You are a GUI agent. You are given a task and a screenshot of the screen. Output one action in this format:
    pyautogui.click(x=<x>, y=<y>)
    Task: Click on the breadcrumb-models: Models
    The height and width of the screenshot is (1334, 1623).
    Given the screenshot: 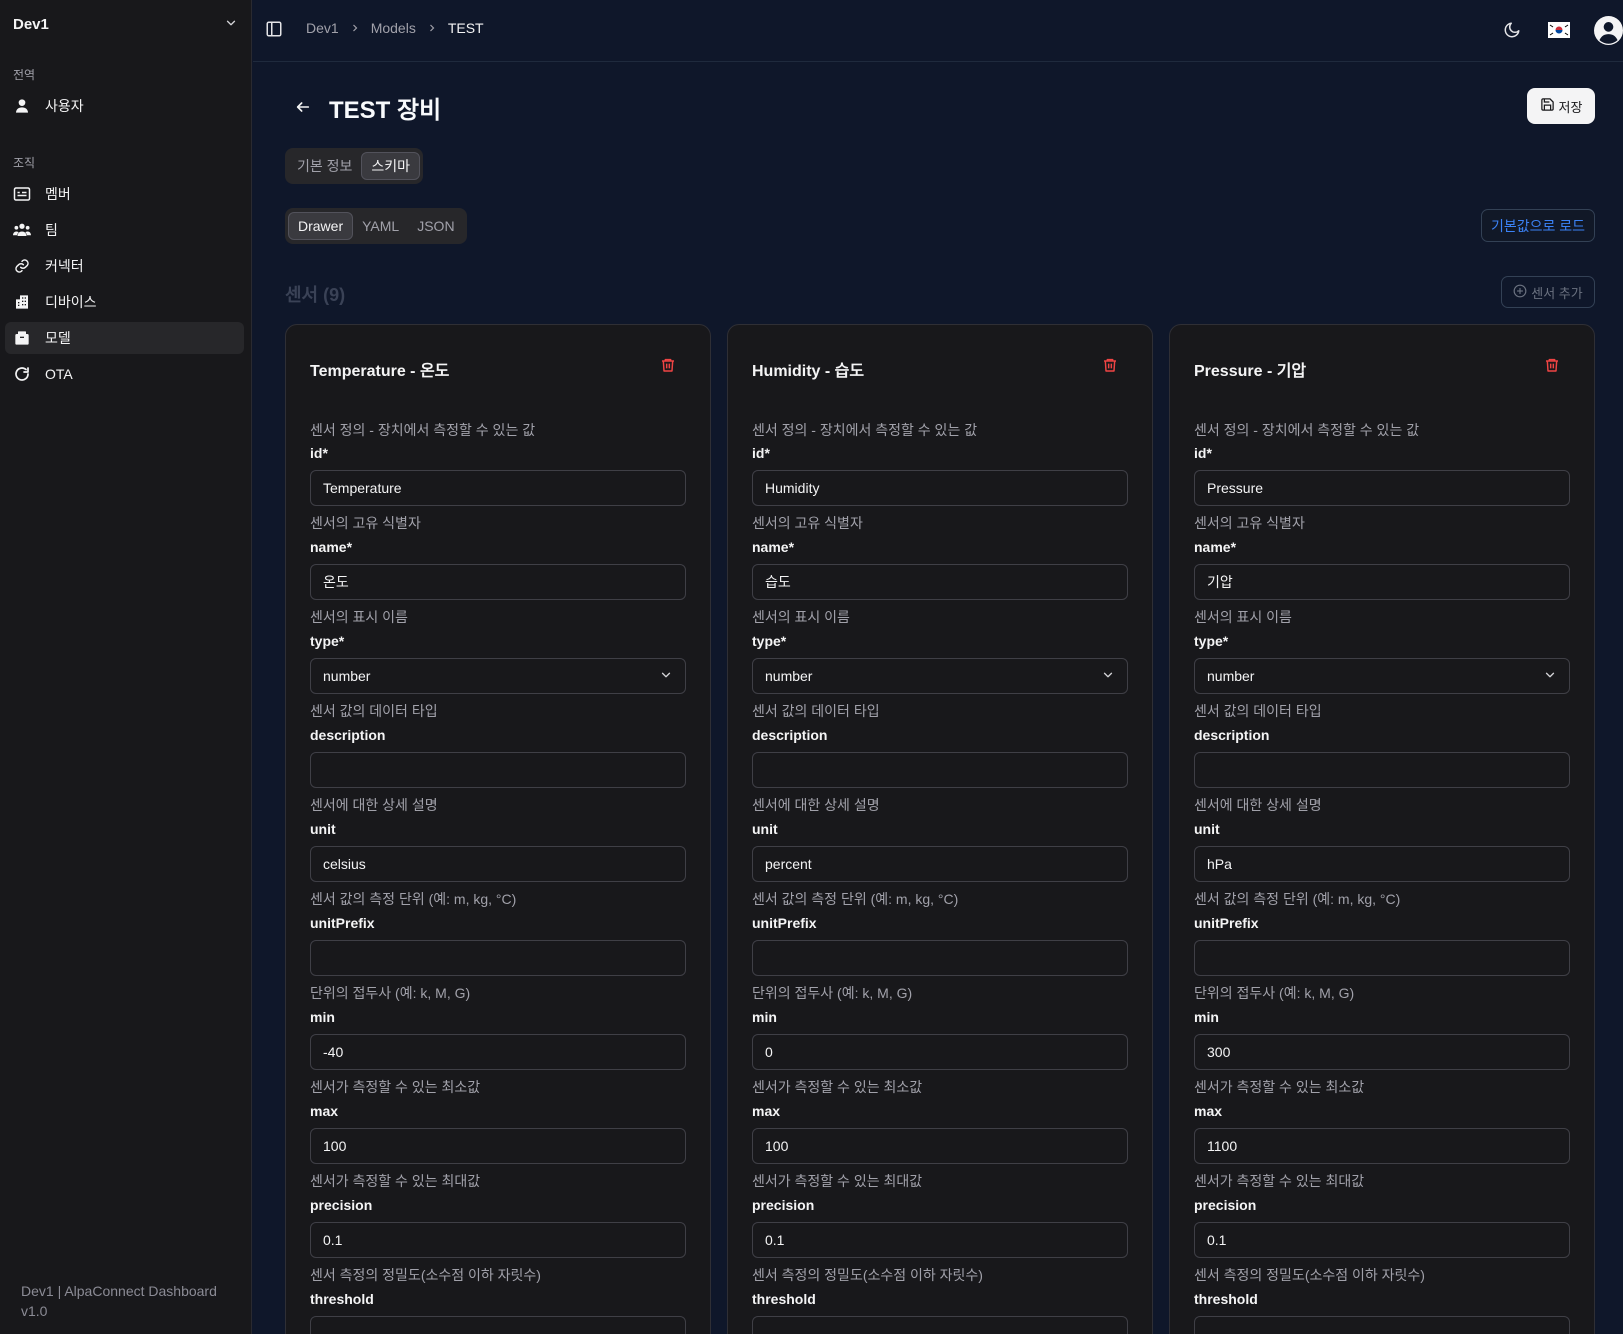 What is the action you would take?
    pyautogui.click(x=393, y=28)
    